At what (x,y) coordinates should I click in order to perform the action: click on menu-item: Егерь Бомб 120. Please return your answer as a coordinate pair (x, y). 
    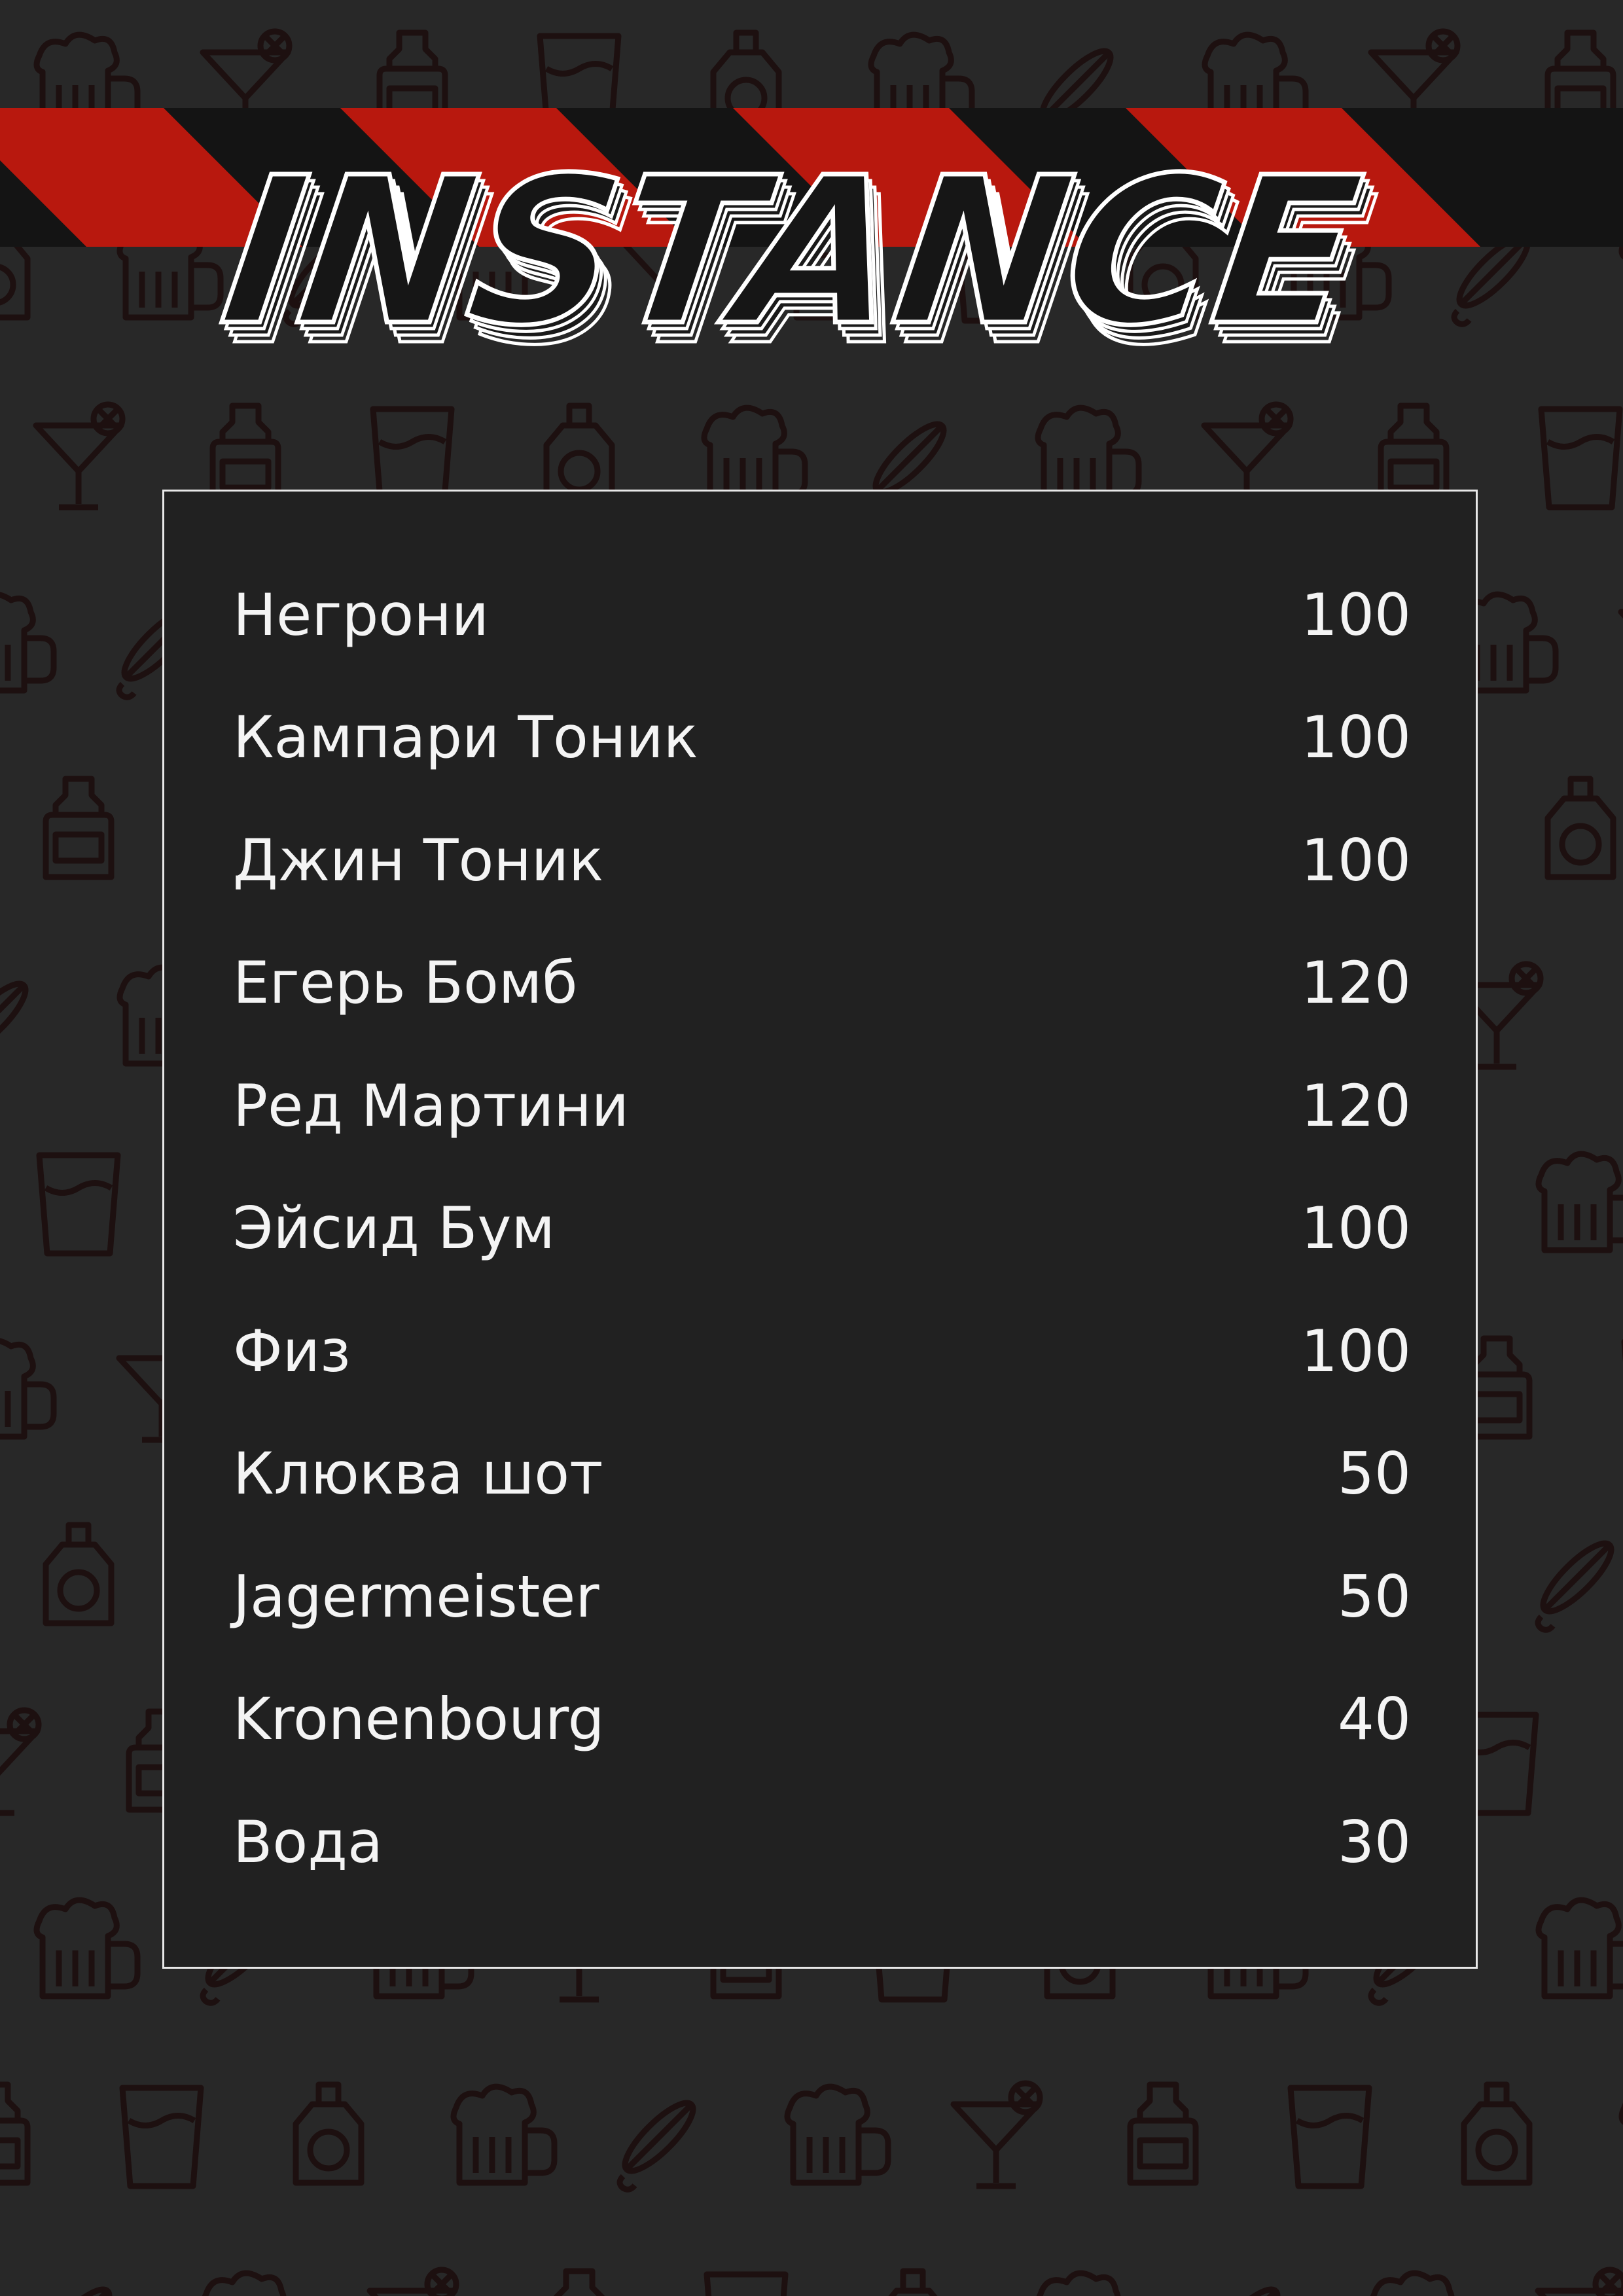
    Looking at the image, I should click on (822, 983).